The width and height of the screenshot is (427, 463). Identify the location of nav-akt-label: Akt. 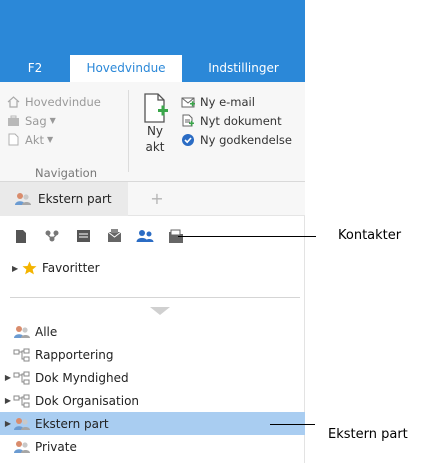
(35, 139).